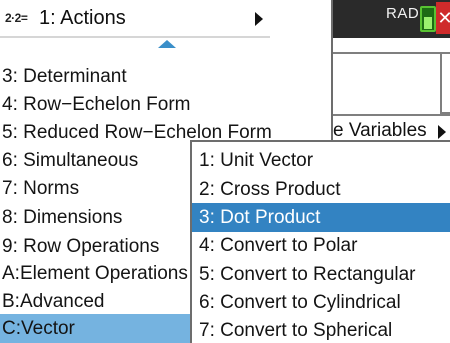 This screenshot has width=450, height=343. Describe the element at coordinates (380, 130) in the screenshot. I see `background-menu-variables: e Variables` at that location.